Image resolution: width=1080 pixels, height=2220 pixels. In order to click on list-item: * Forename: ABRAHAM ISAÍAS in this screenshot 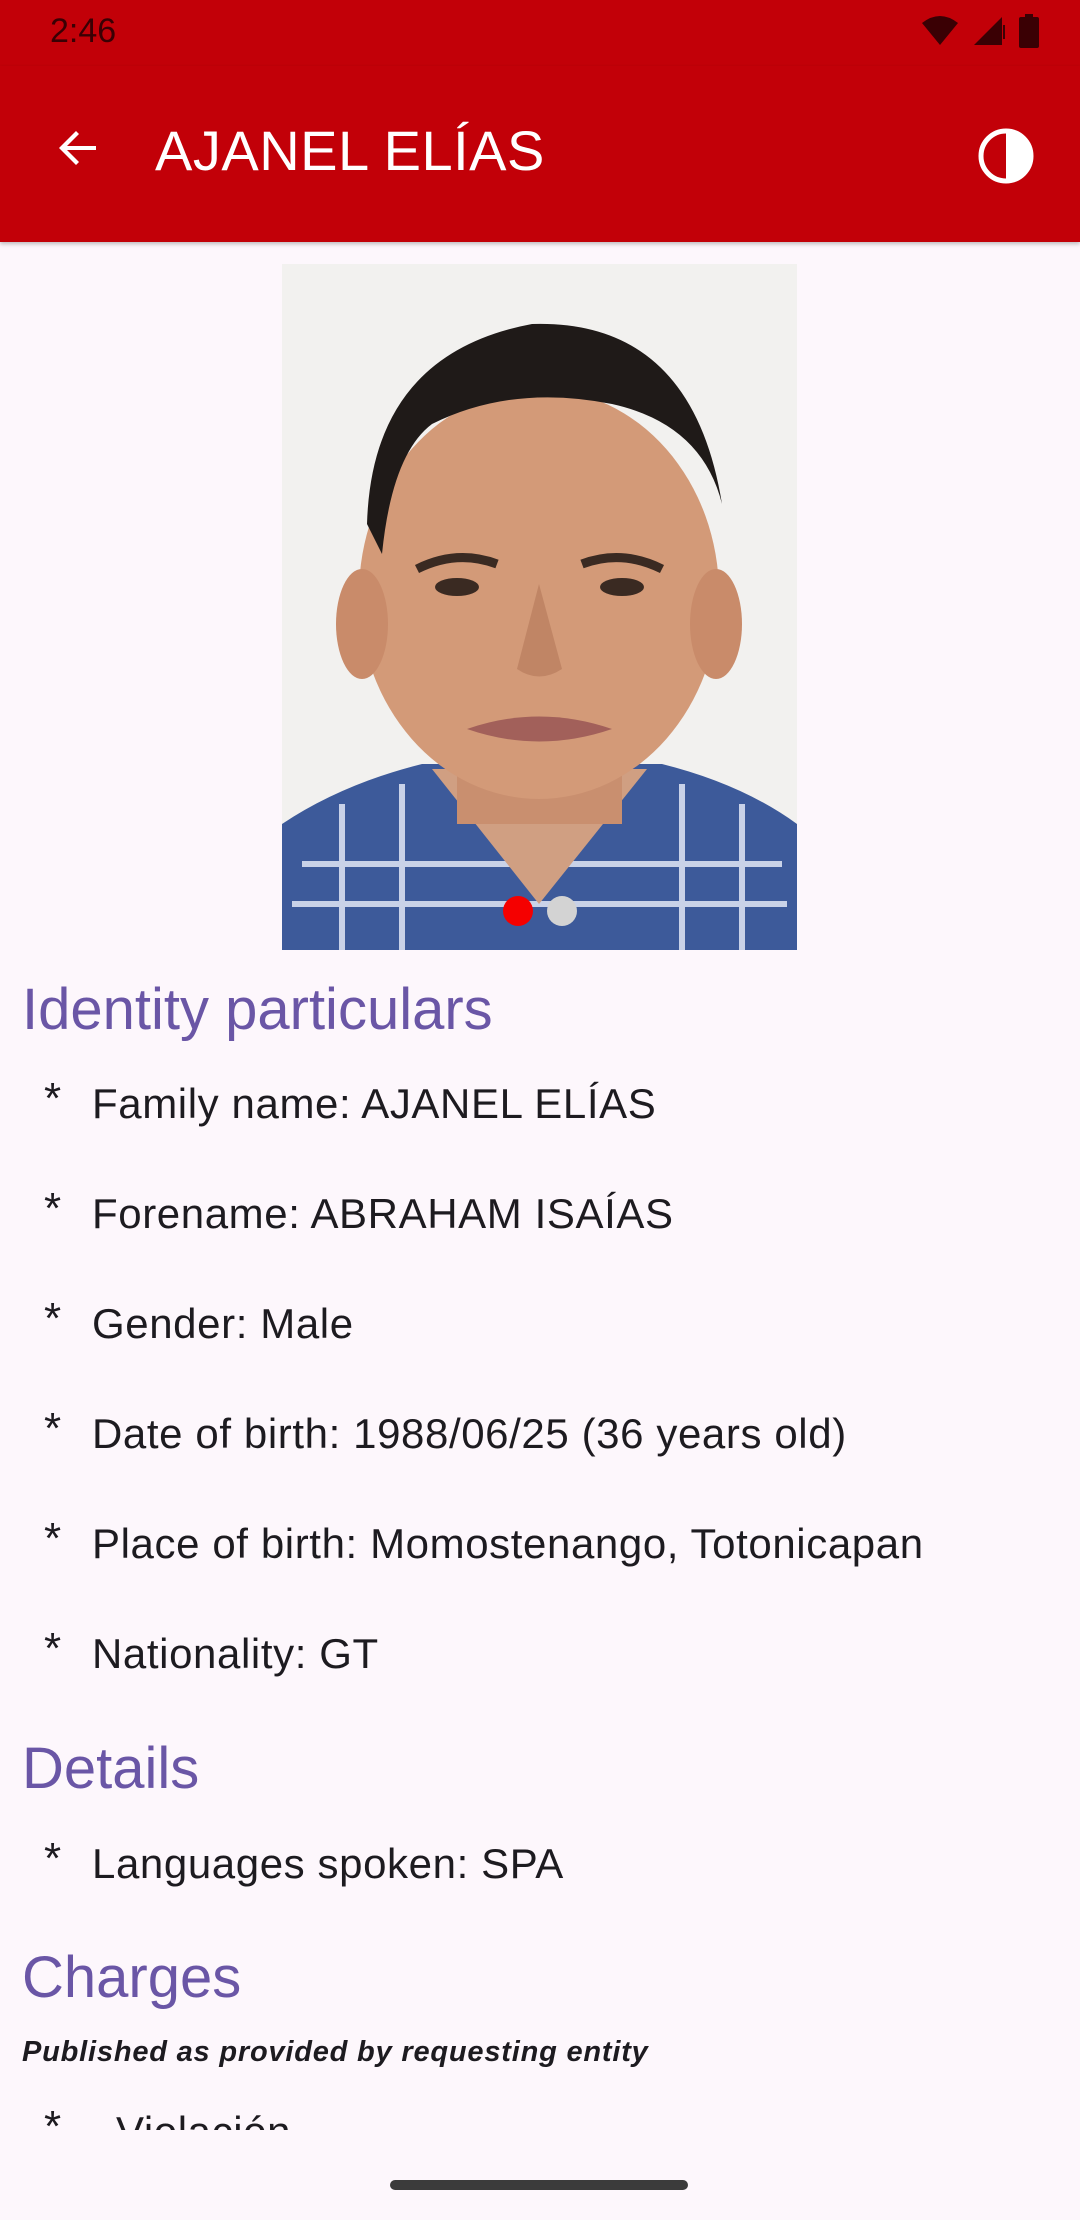, I will do `click(359, 1211)`.